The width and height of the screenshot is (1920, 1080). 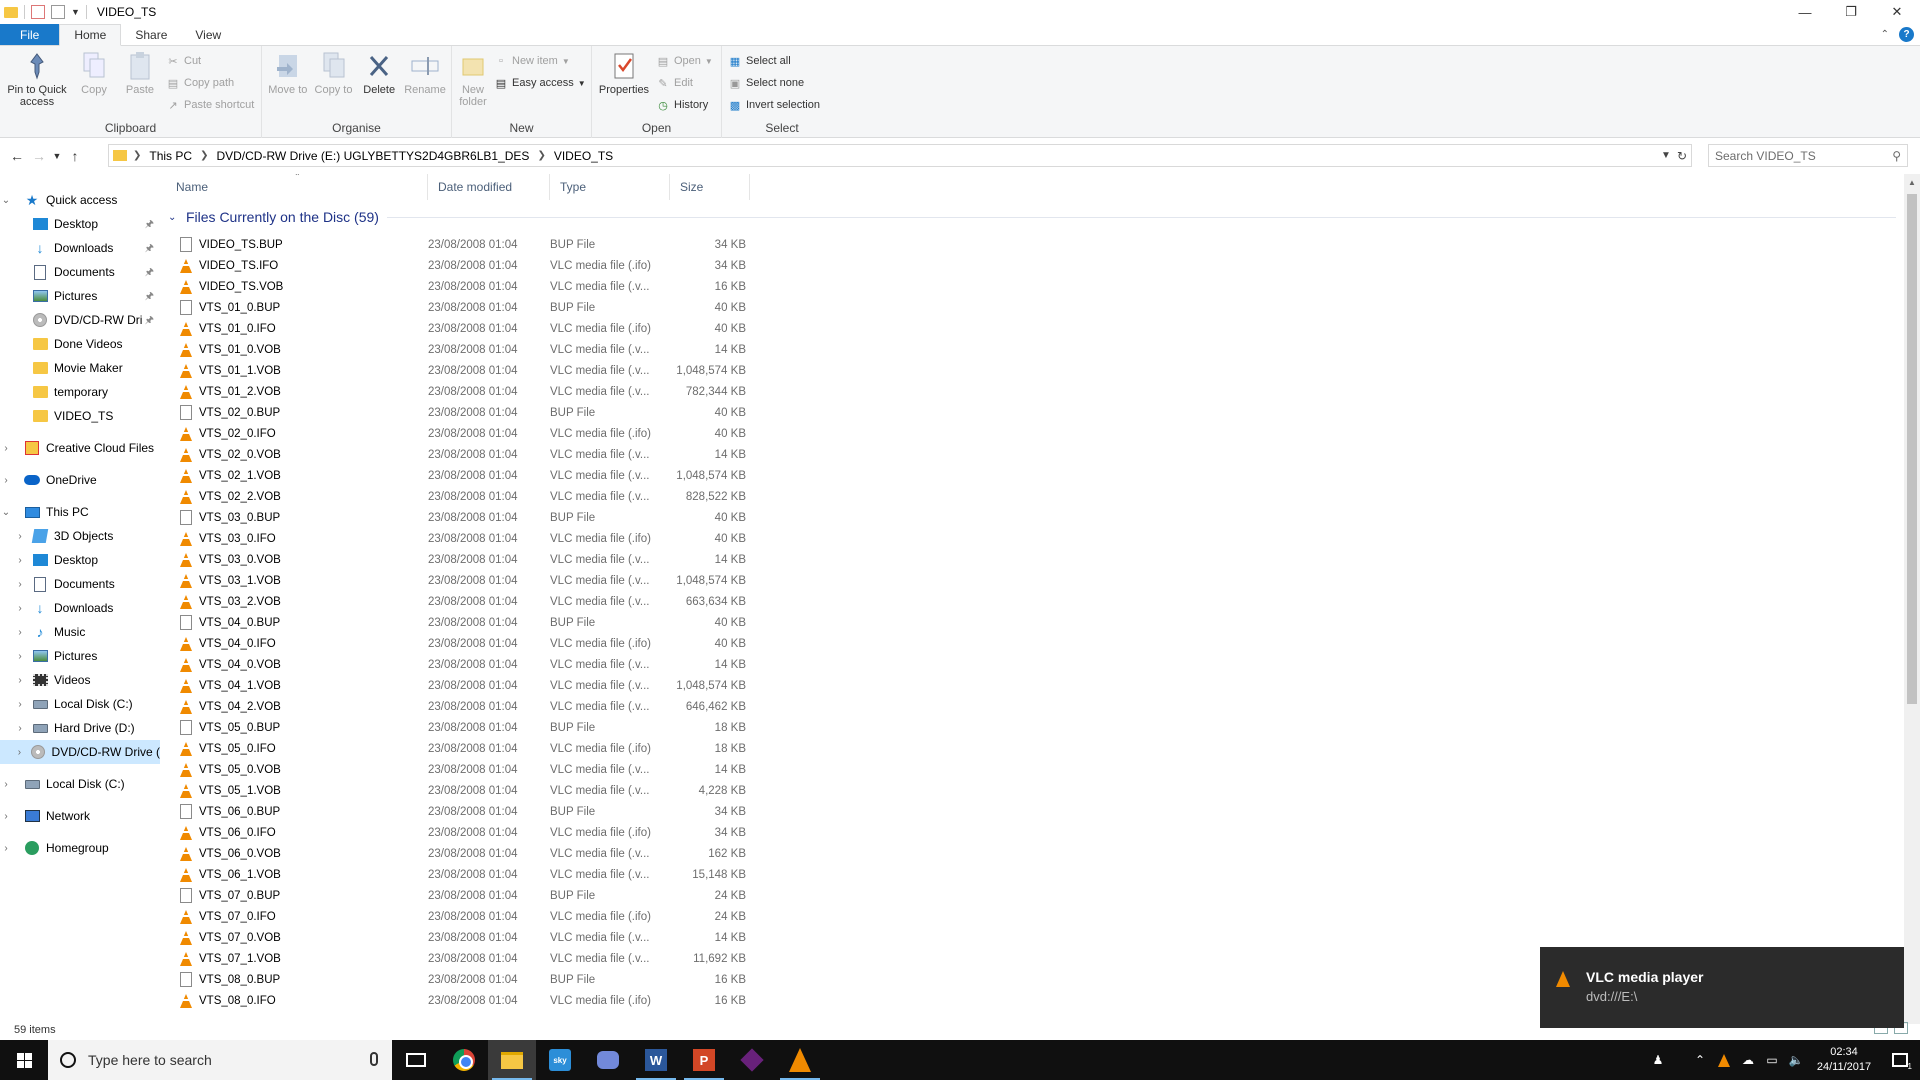 I want to click on column-header-type: Type, so click(x=610, y=187).